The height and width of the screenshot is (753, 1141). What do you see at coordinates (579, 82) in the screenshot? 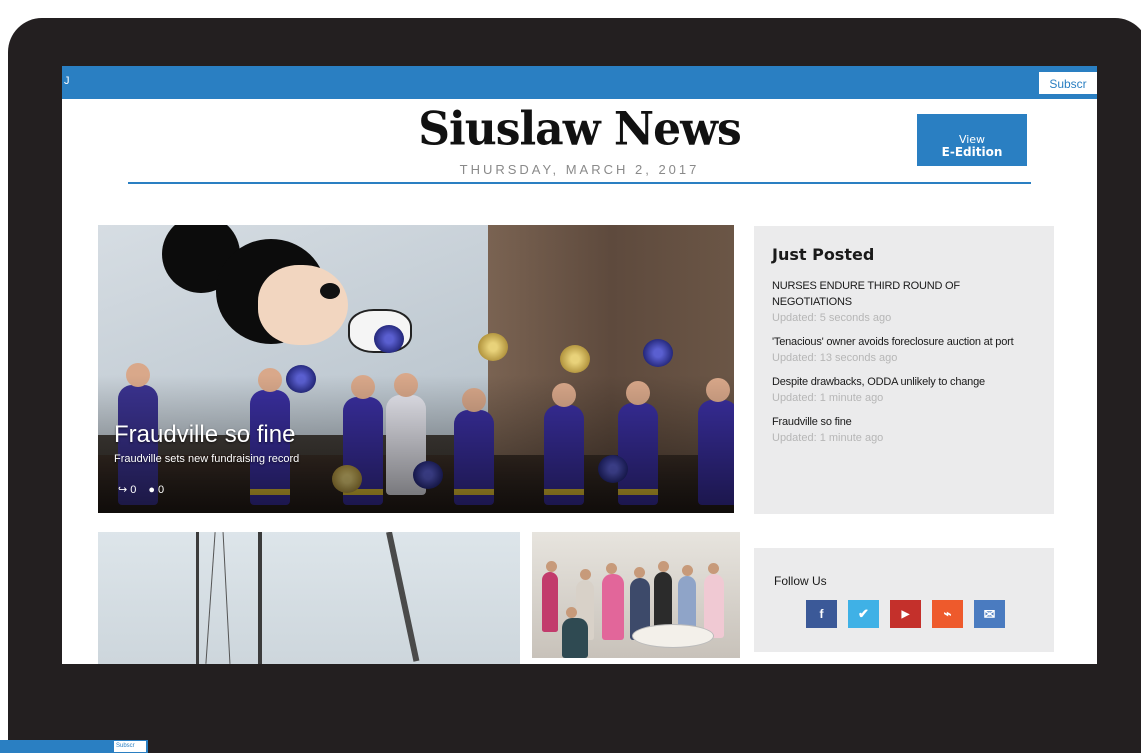
I see `top-bar: J Subscr` at bounding box center [579, 82].